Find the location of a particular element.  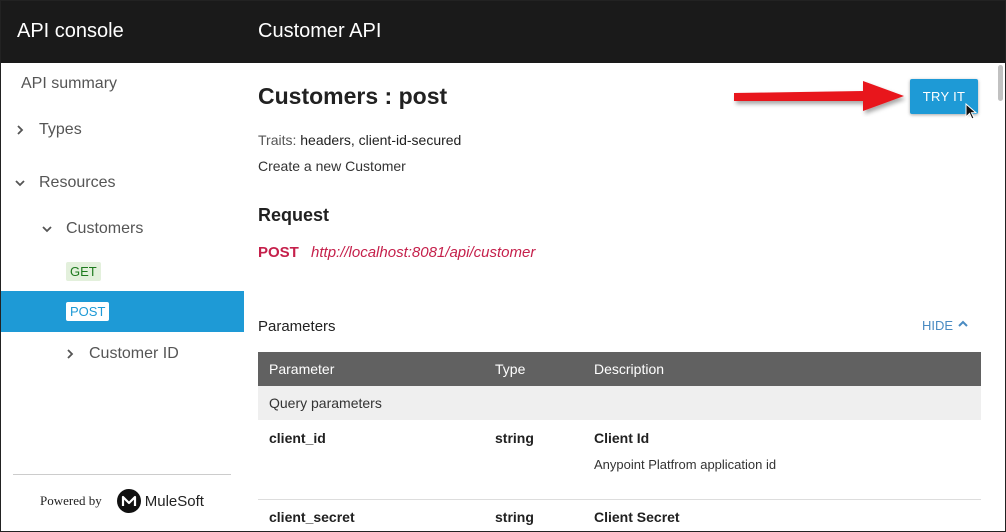

sidebar-item-customer-id: Customer ID is located at coordinates (122, 354).